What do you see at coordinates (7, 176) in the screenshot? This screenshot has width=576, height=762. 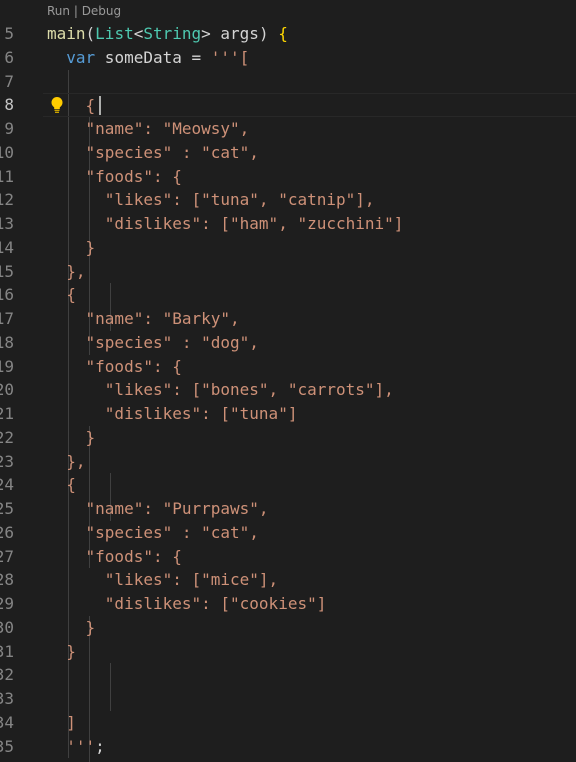 I see `line-number: 11` at bounding box center [7, 176].